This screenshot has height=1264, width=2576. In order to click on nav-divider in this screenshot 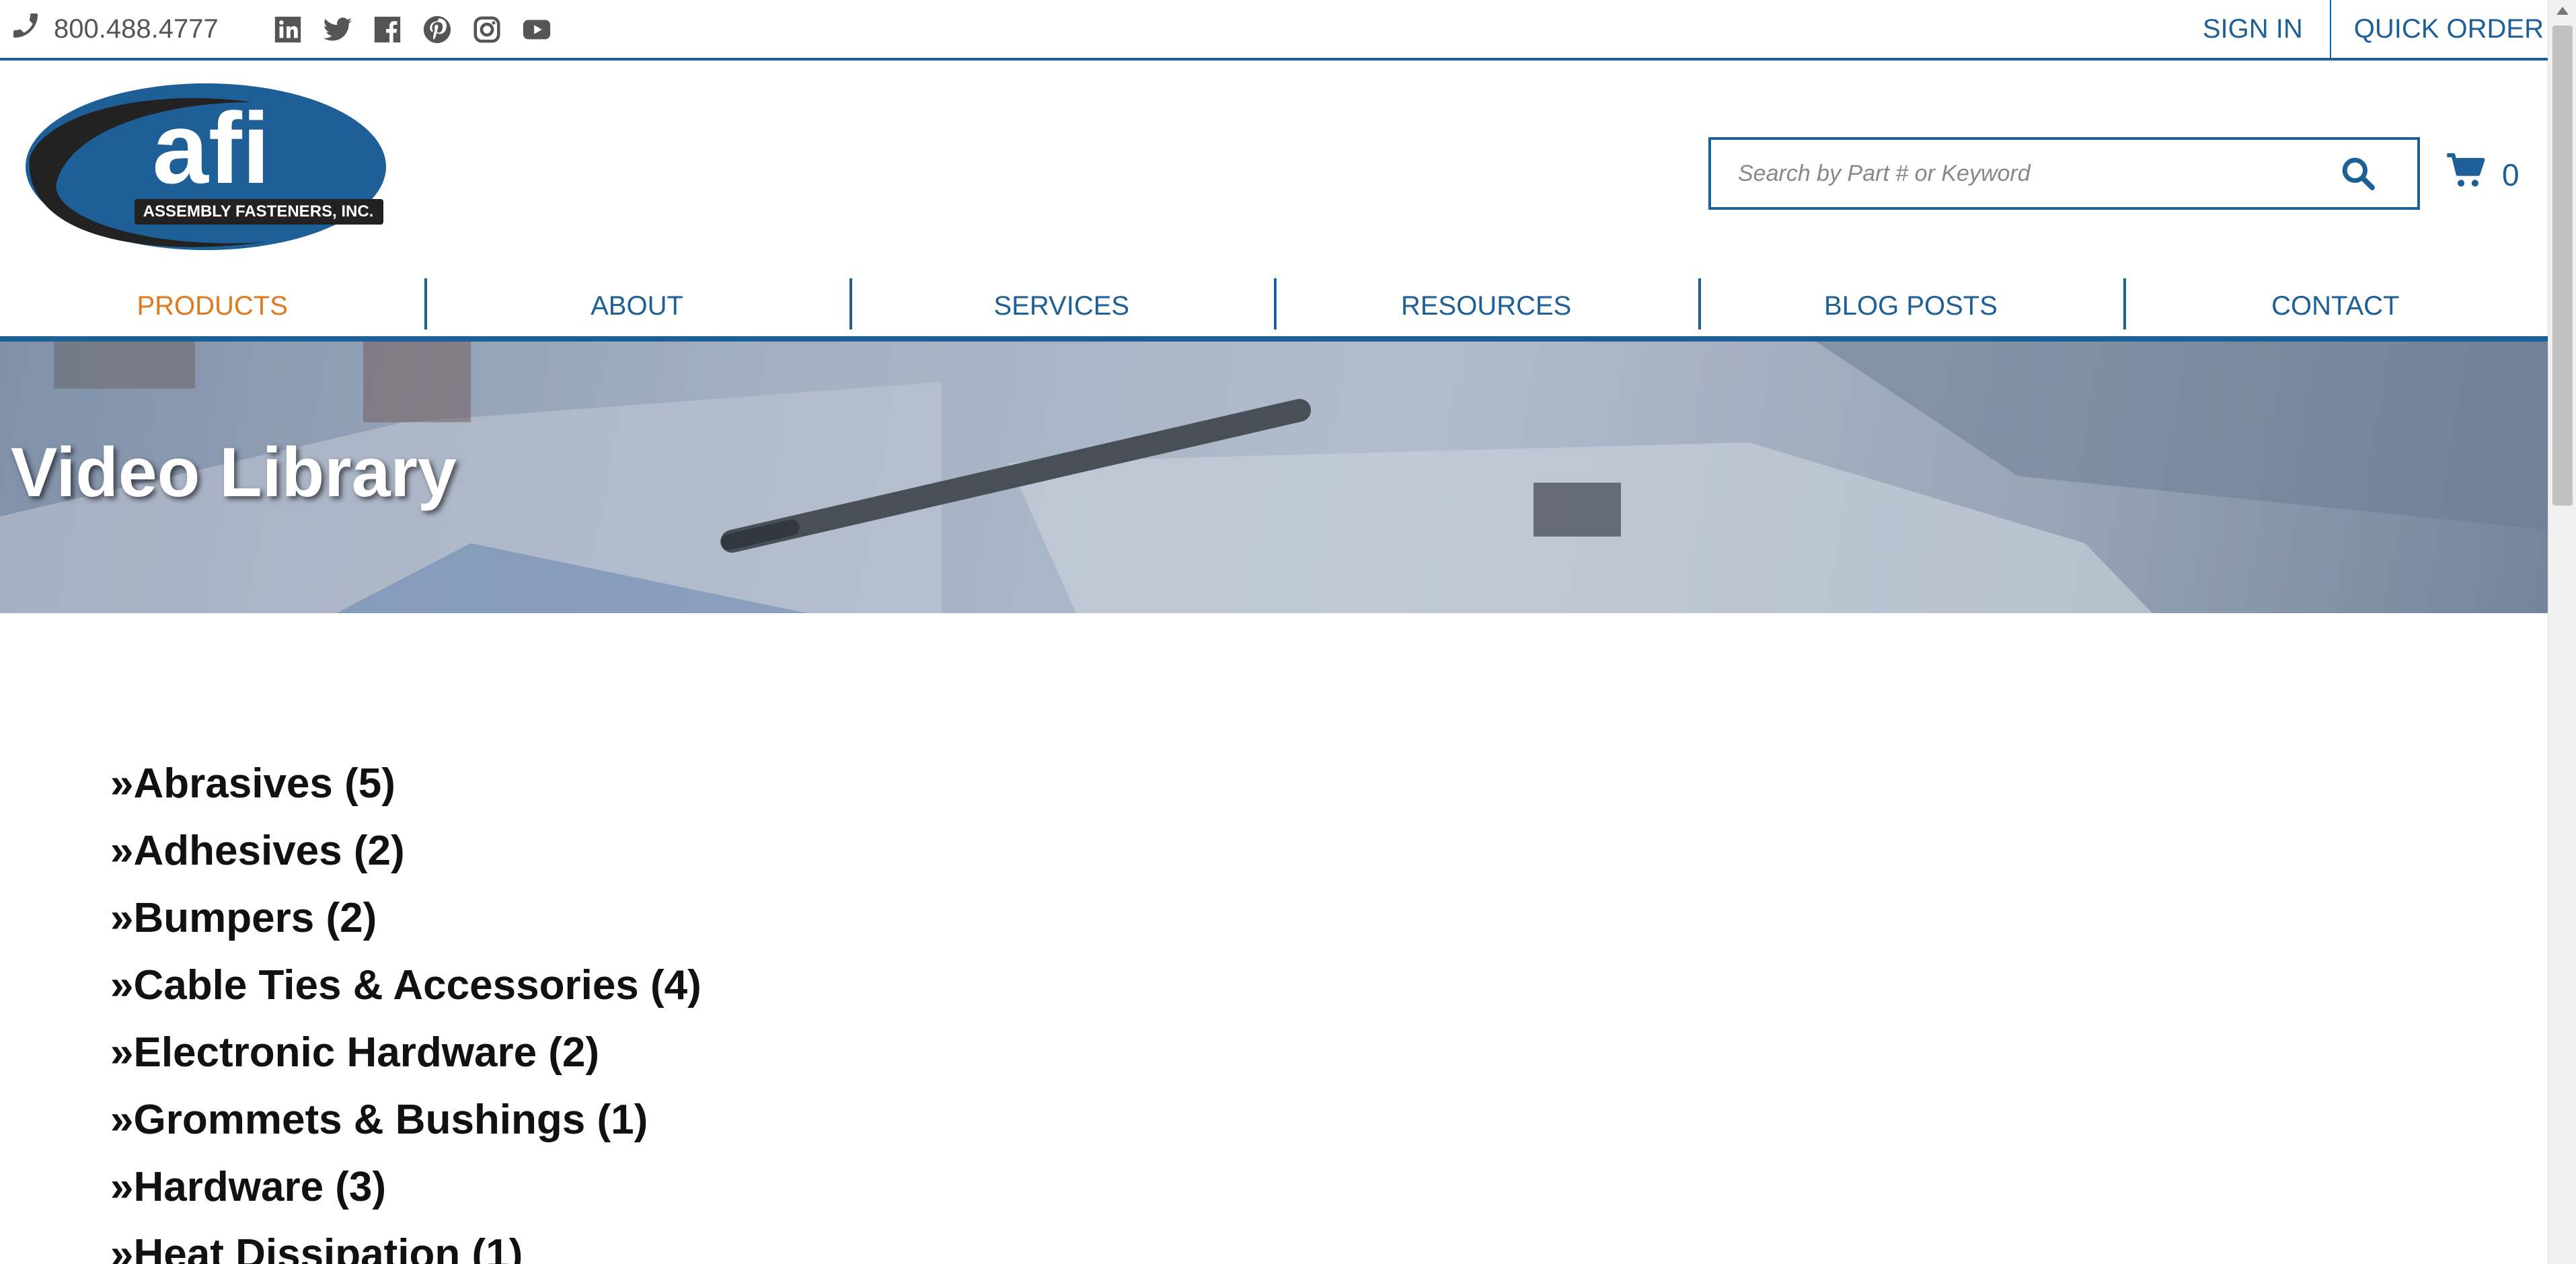, I will do `click(1274, 339)`.